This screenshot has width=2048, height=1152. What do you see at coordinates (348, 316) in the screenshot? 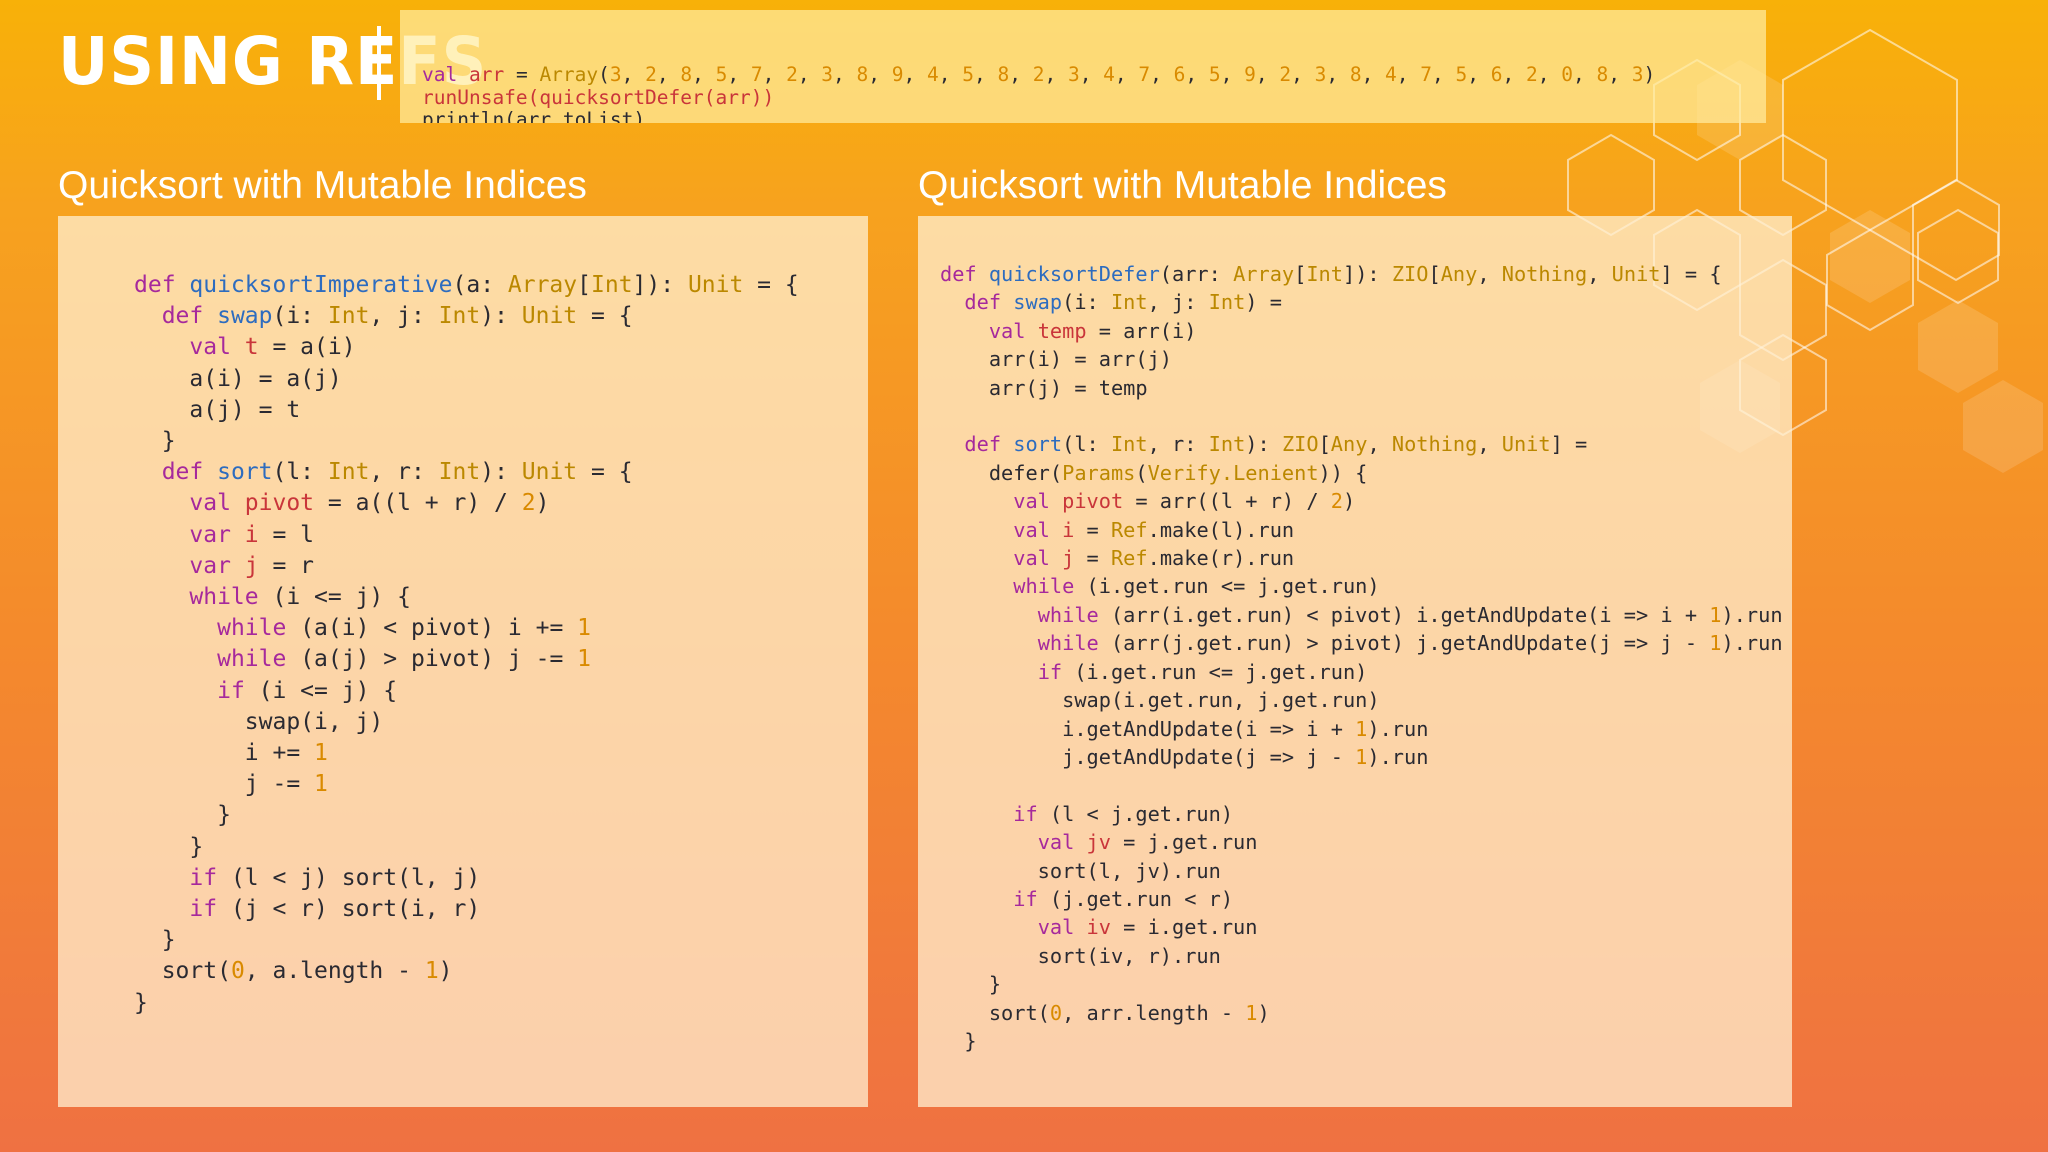
I see `code-token: Int` at bounding box center [348, 316].